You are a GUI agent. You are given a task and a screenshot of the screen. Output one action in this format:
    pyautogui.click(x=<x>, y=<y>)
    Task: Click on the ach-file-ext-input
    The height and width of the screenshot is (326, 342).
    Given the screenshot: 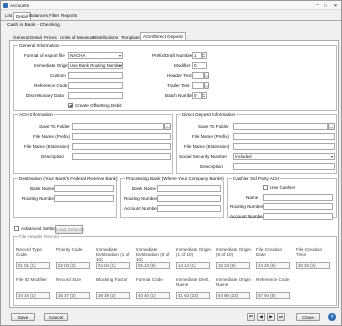 What is the action you would take?
    pyautogui.click(x=121, y=146)
    